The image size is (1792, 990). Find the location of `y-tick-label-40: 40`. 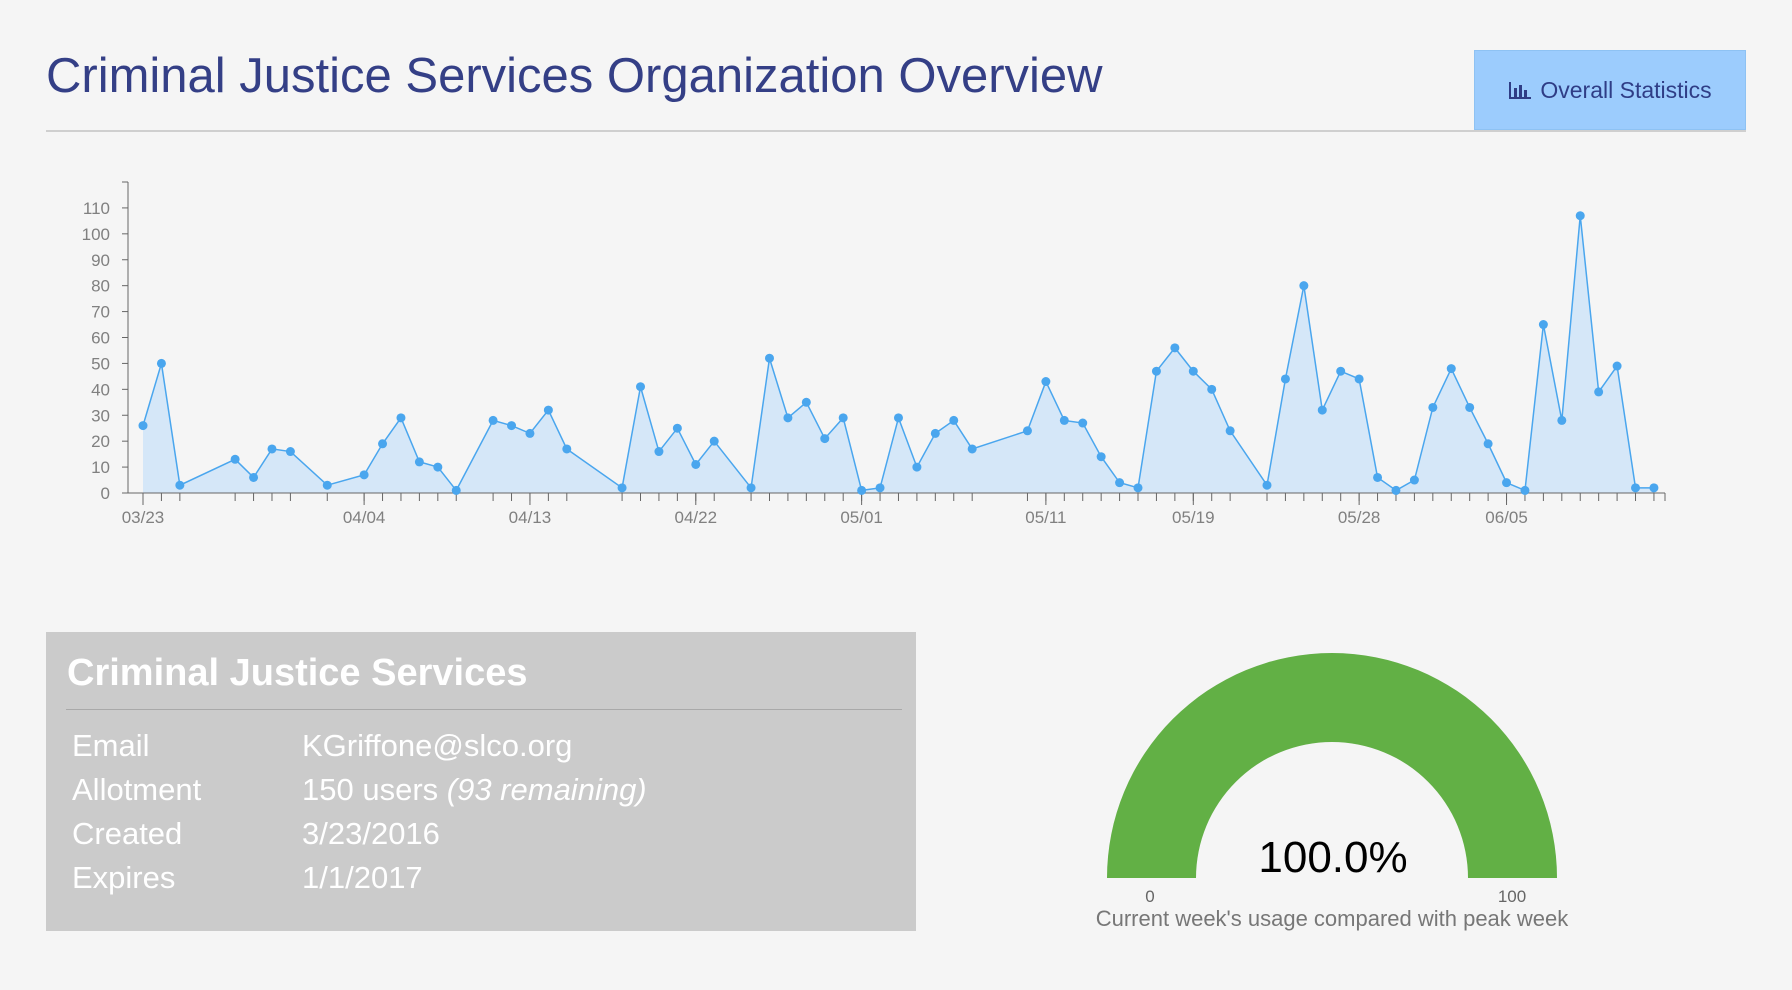

y-tick-label-40: 40 is located at coordinates (100, 389).